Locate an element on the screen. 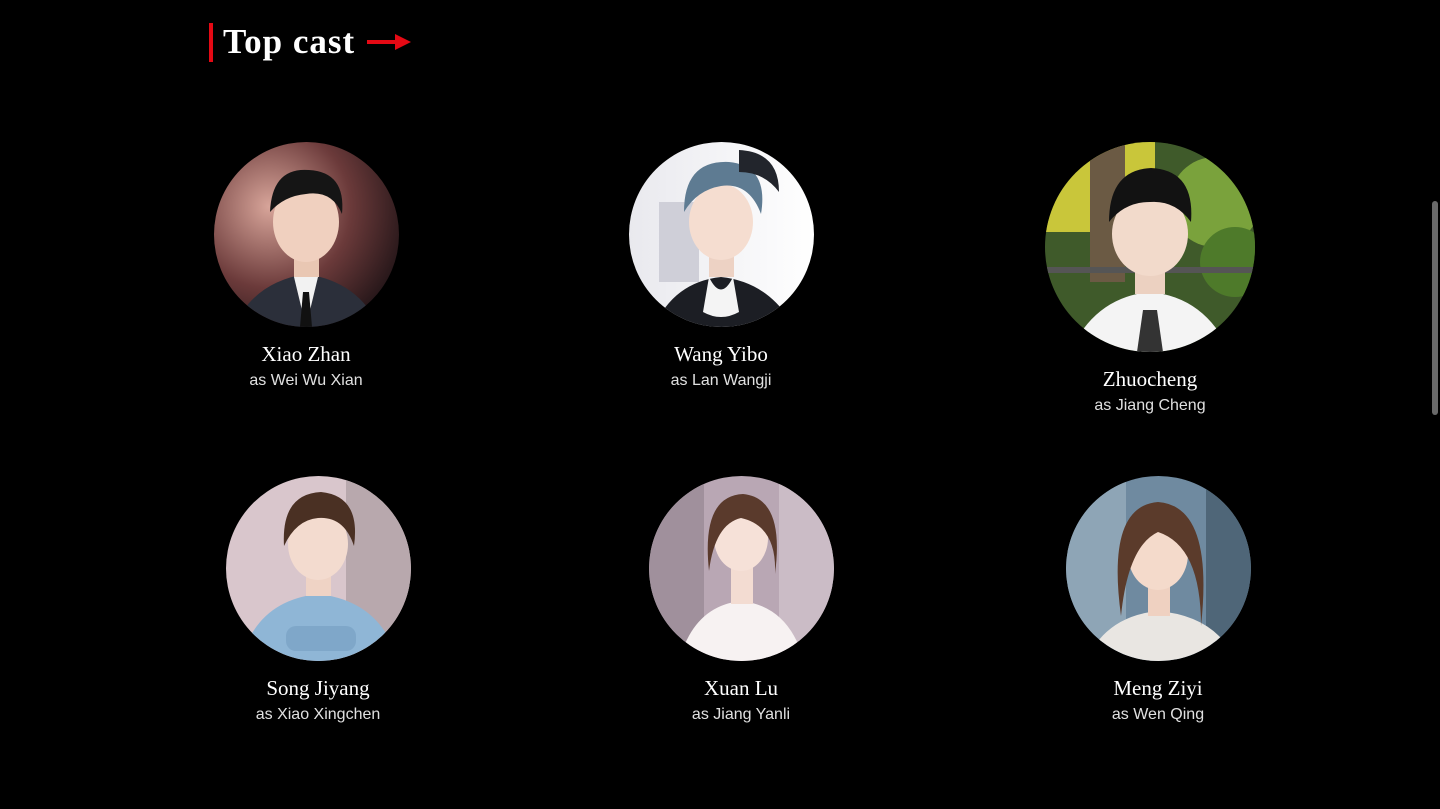 Image resolution: width=1440 pixels, height=809 pixels. section-header: Top cast is located at coordinates (310, 41).